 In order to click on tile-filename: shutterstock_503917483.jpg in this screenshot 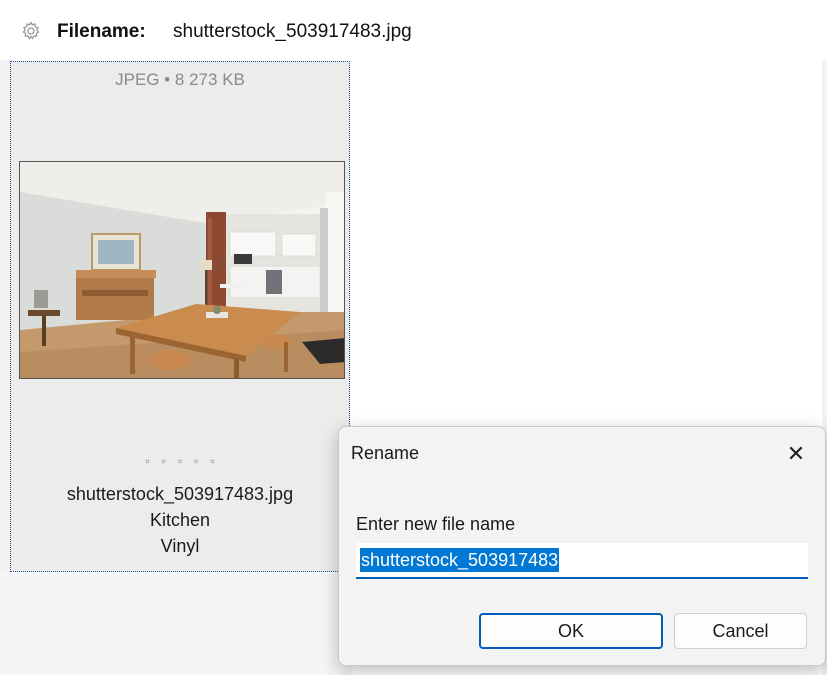, I will do `click(180, 494)`.